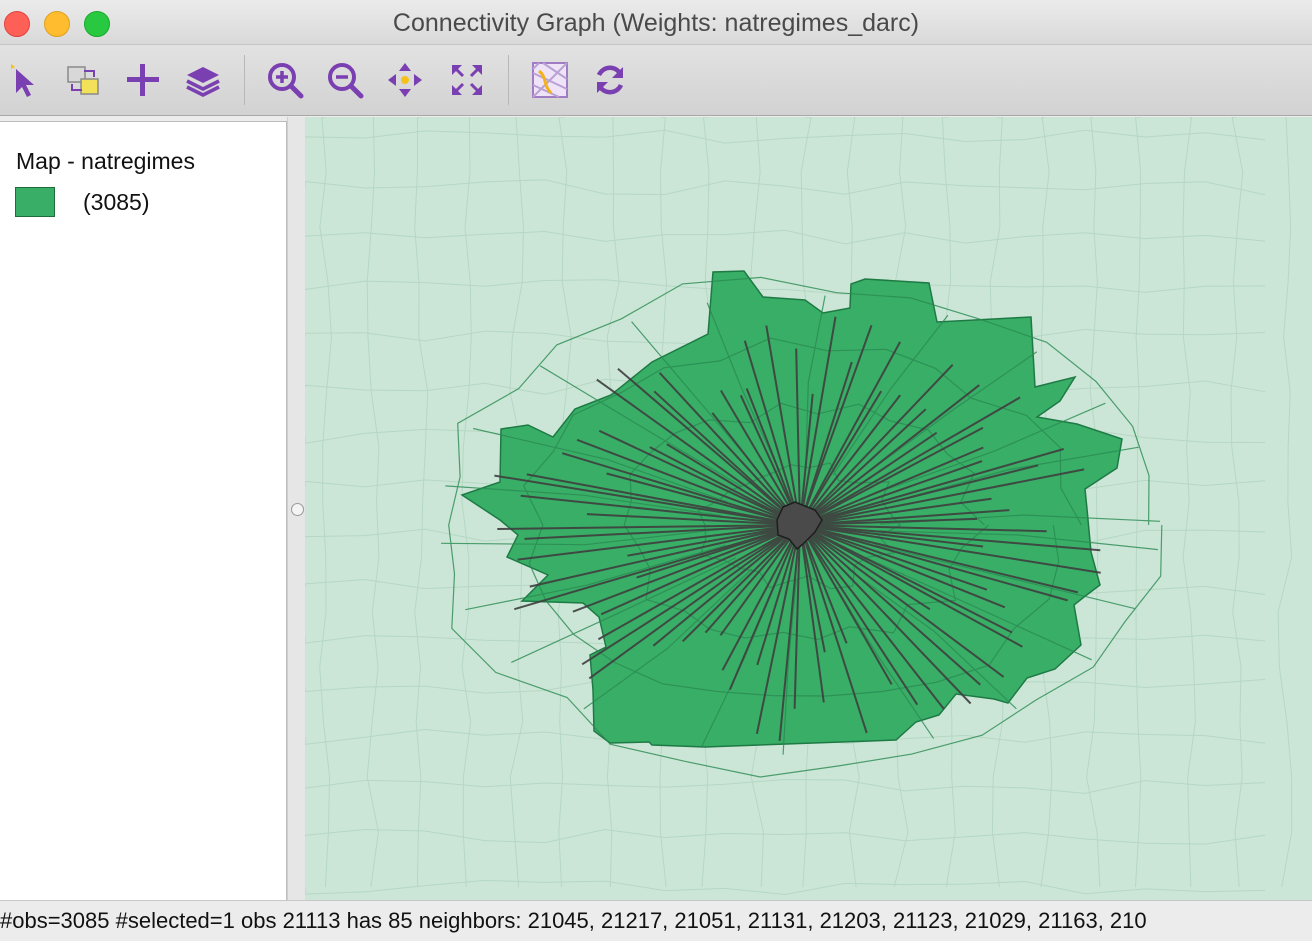  I want to click on selection-shape-button, so click(83, 80).